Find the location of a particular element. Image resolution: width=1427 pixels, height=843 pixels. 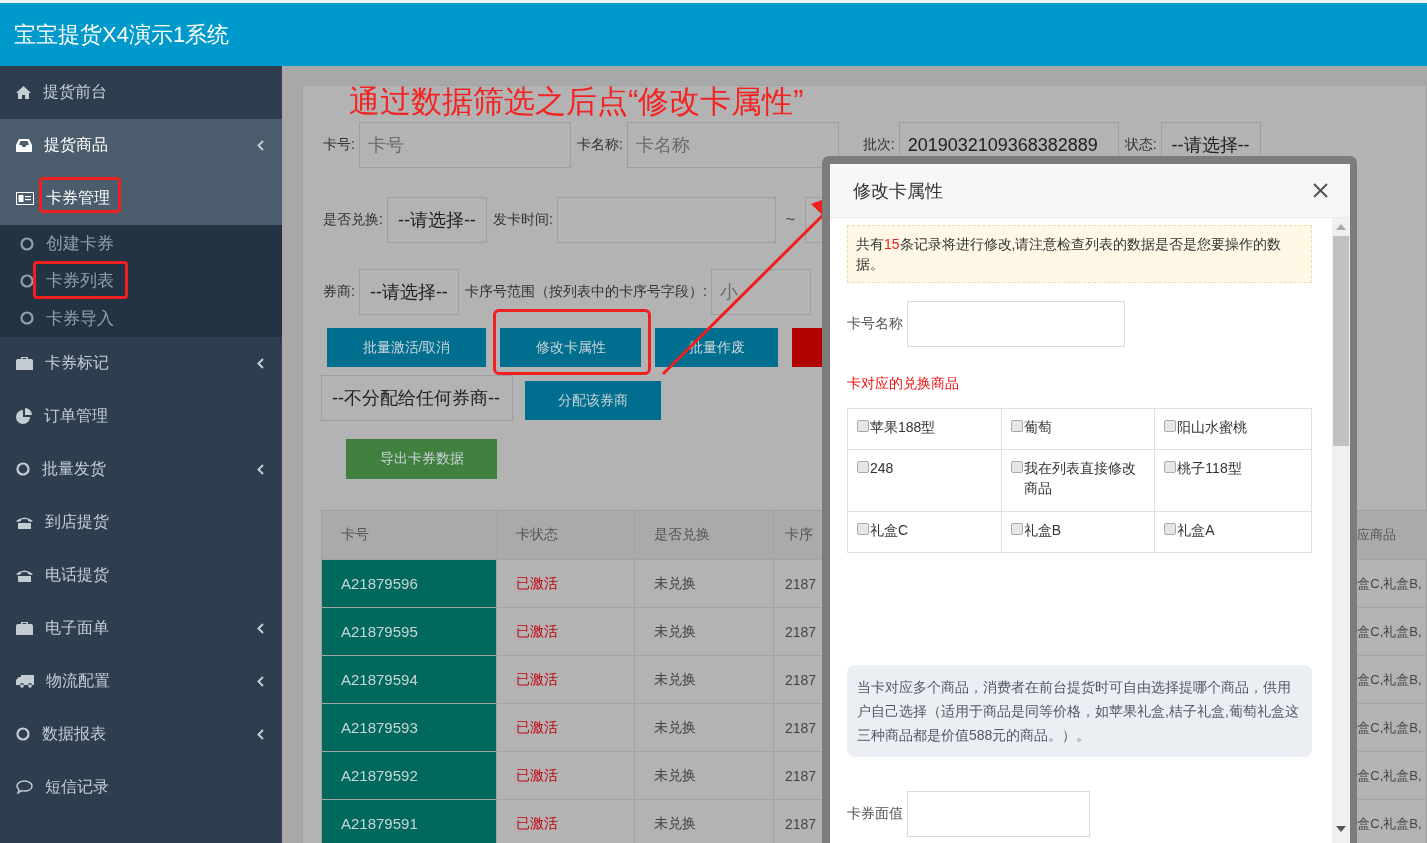

sidebar-item: 批量发货 is located at coordinates (141, 469).